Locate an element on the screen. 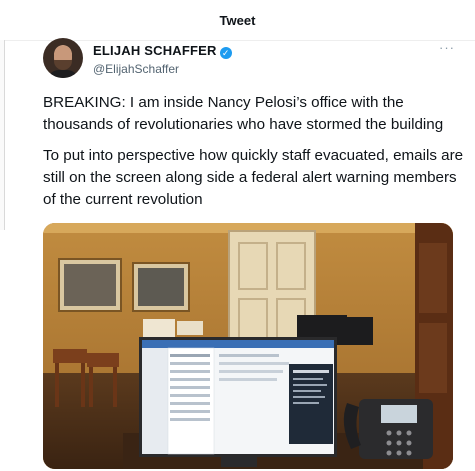 This screenshot has height=471, width=475. page-title: Tweet is located at coordinates (237, 20).